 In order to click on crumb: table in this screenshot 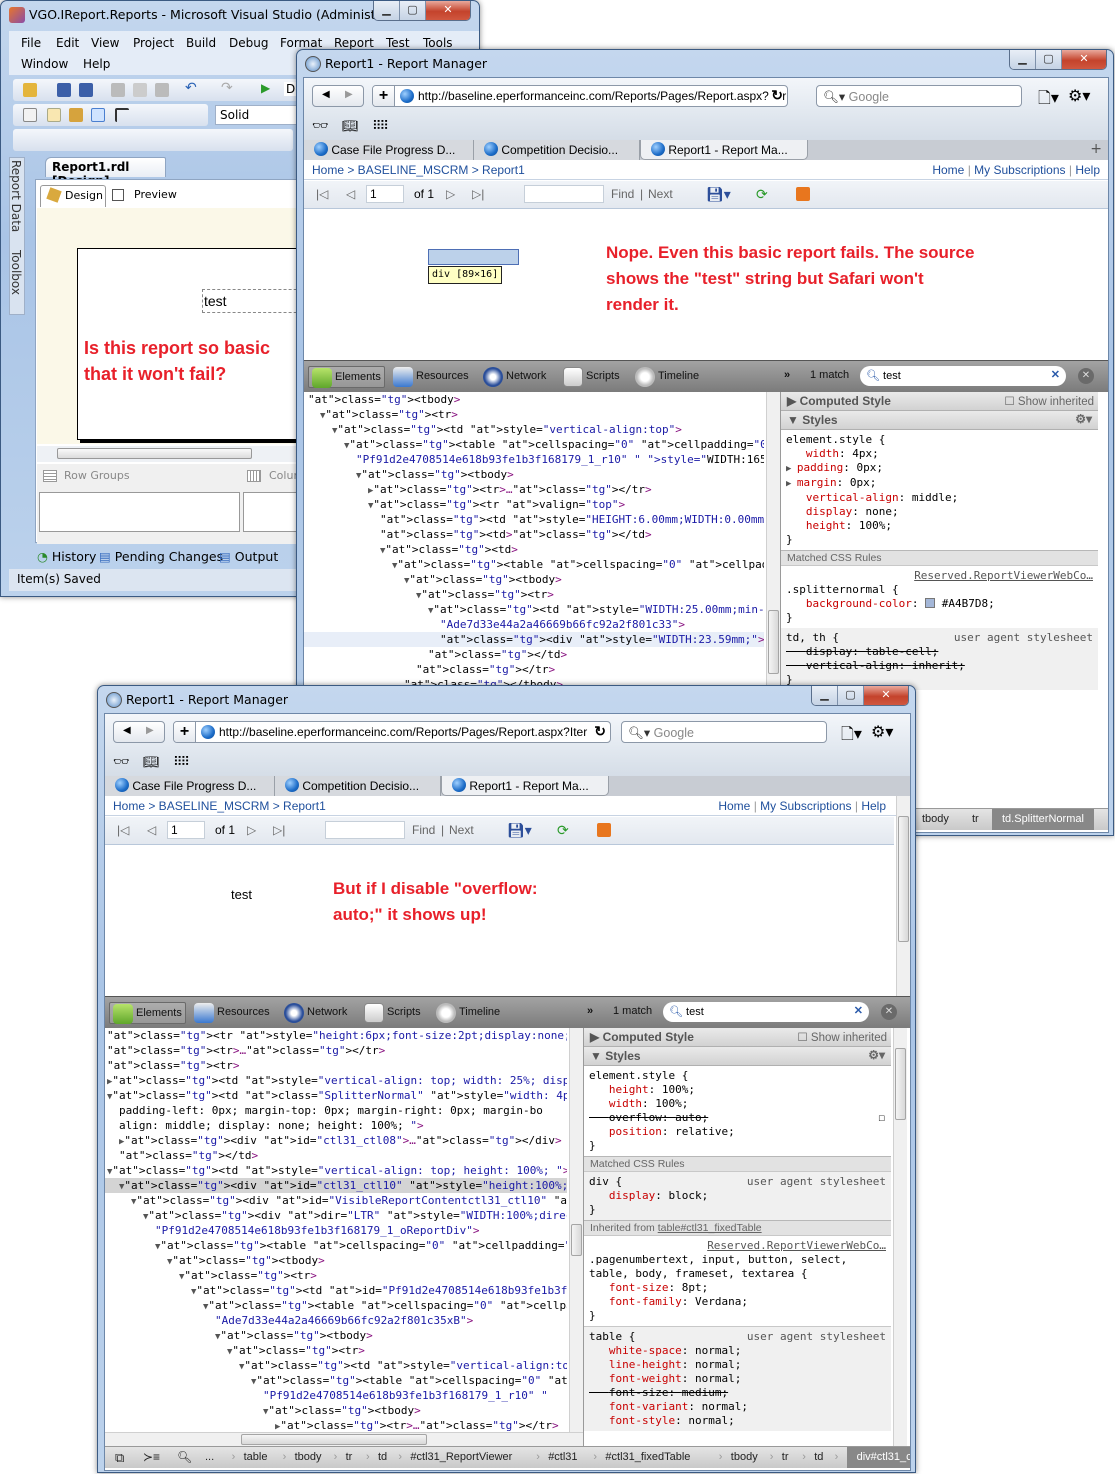, I will do `click(256, 1457)`.